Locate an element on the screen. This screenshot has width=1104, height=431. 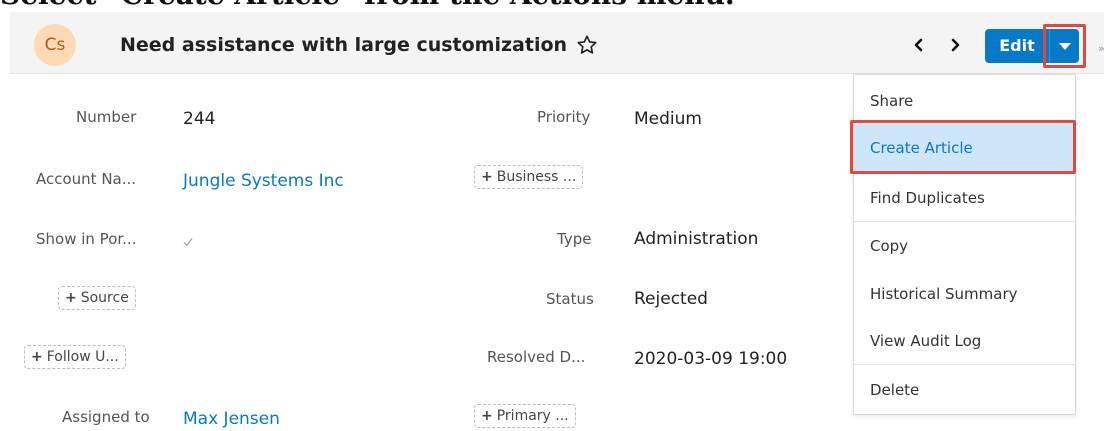
account-name-link: Jungle Systems Inc is located at coordinates (263, 181).